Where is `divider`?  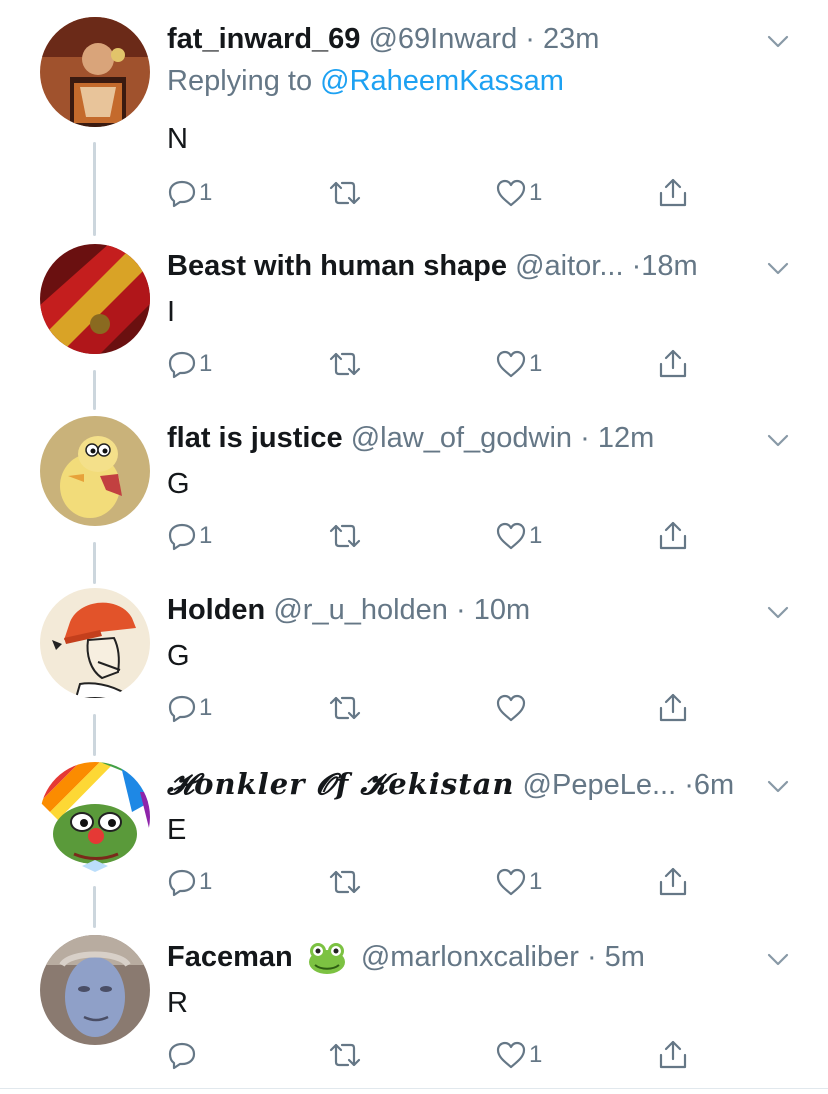
divider is located at coordinates (414, 1088).